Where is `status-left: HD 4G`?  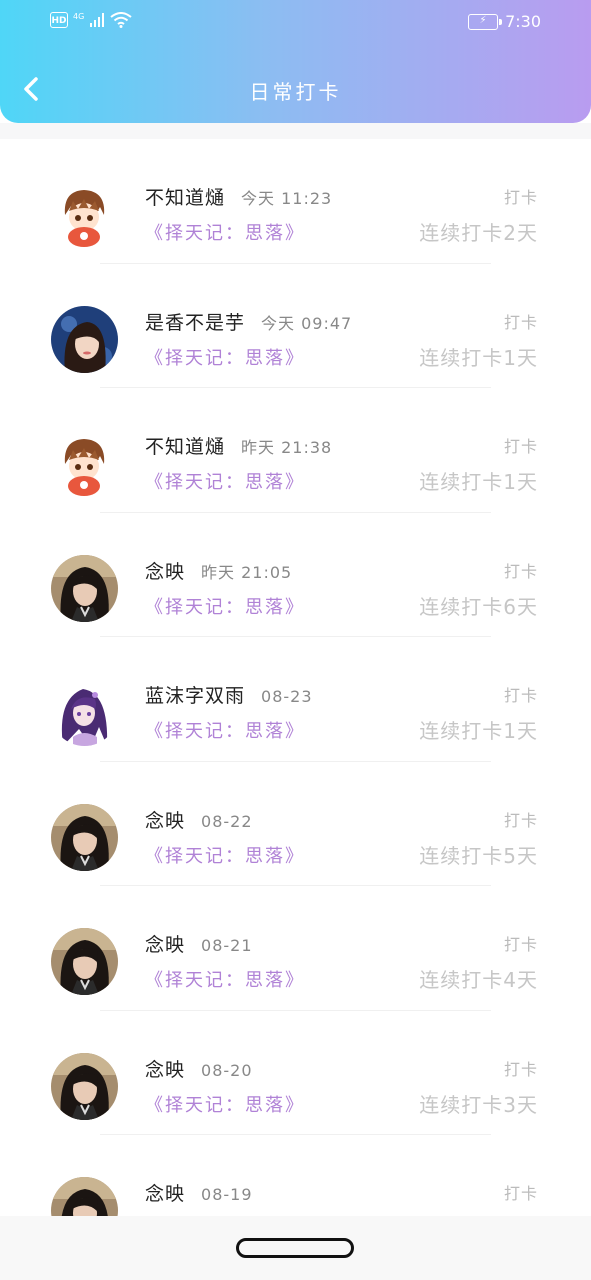
status-left: HD 4G is located at coordinates (91, 20).